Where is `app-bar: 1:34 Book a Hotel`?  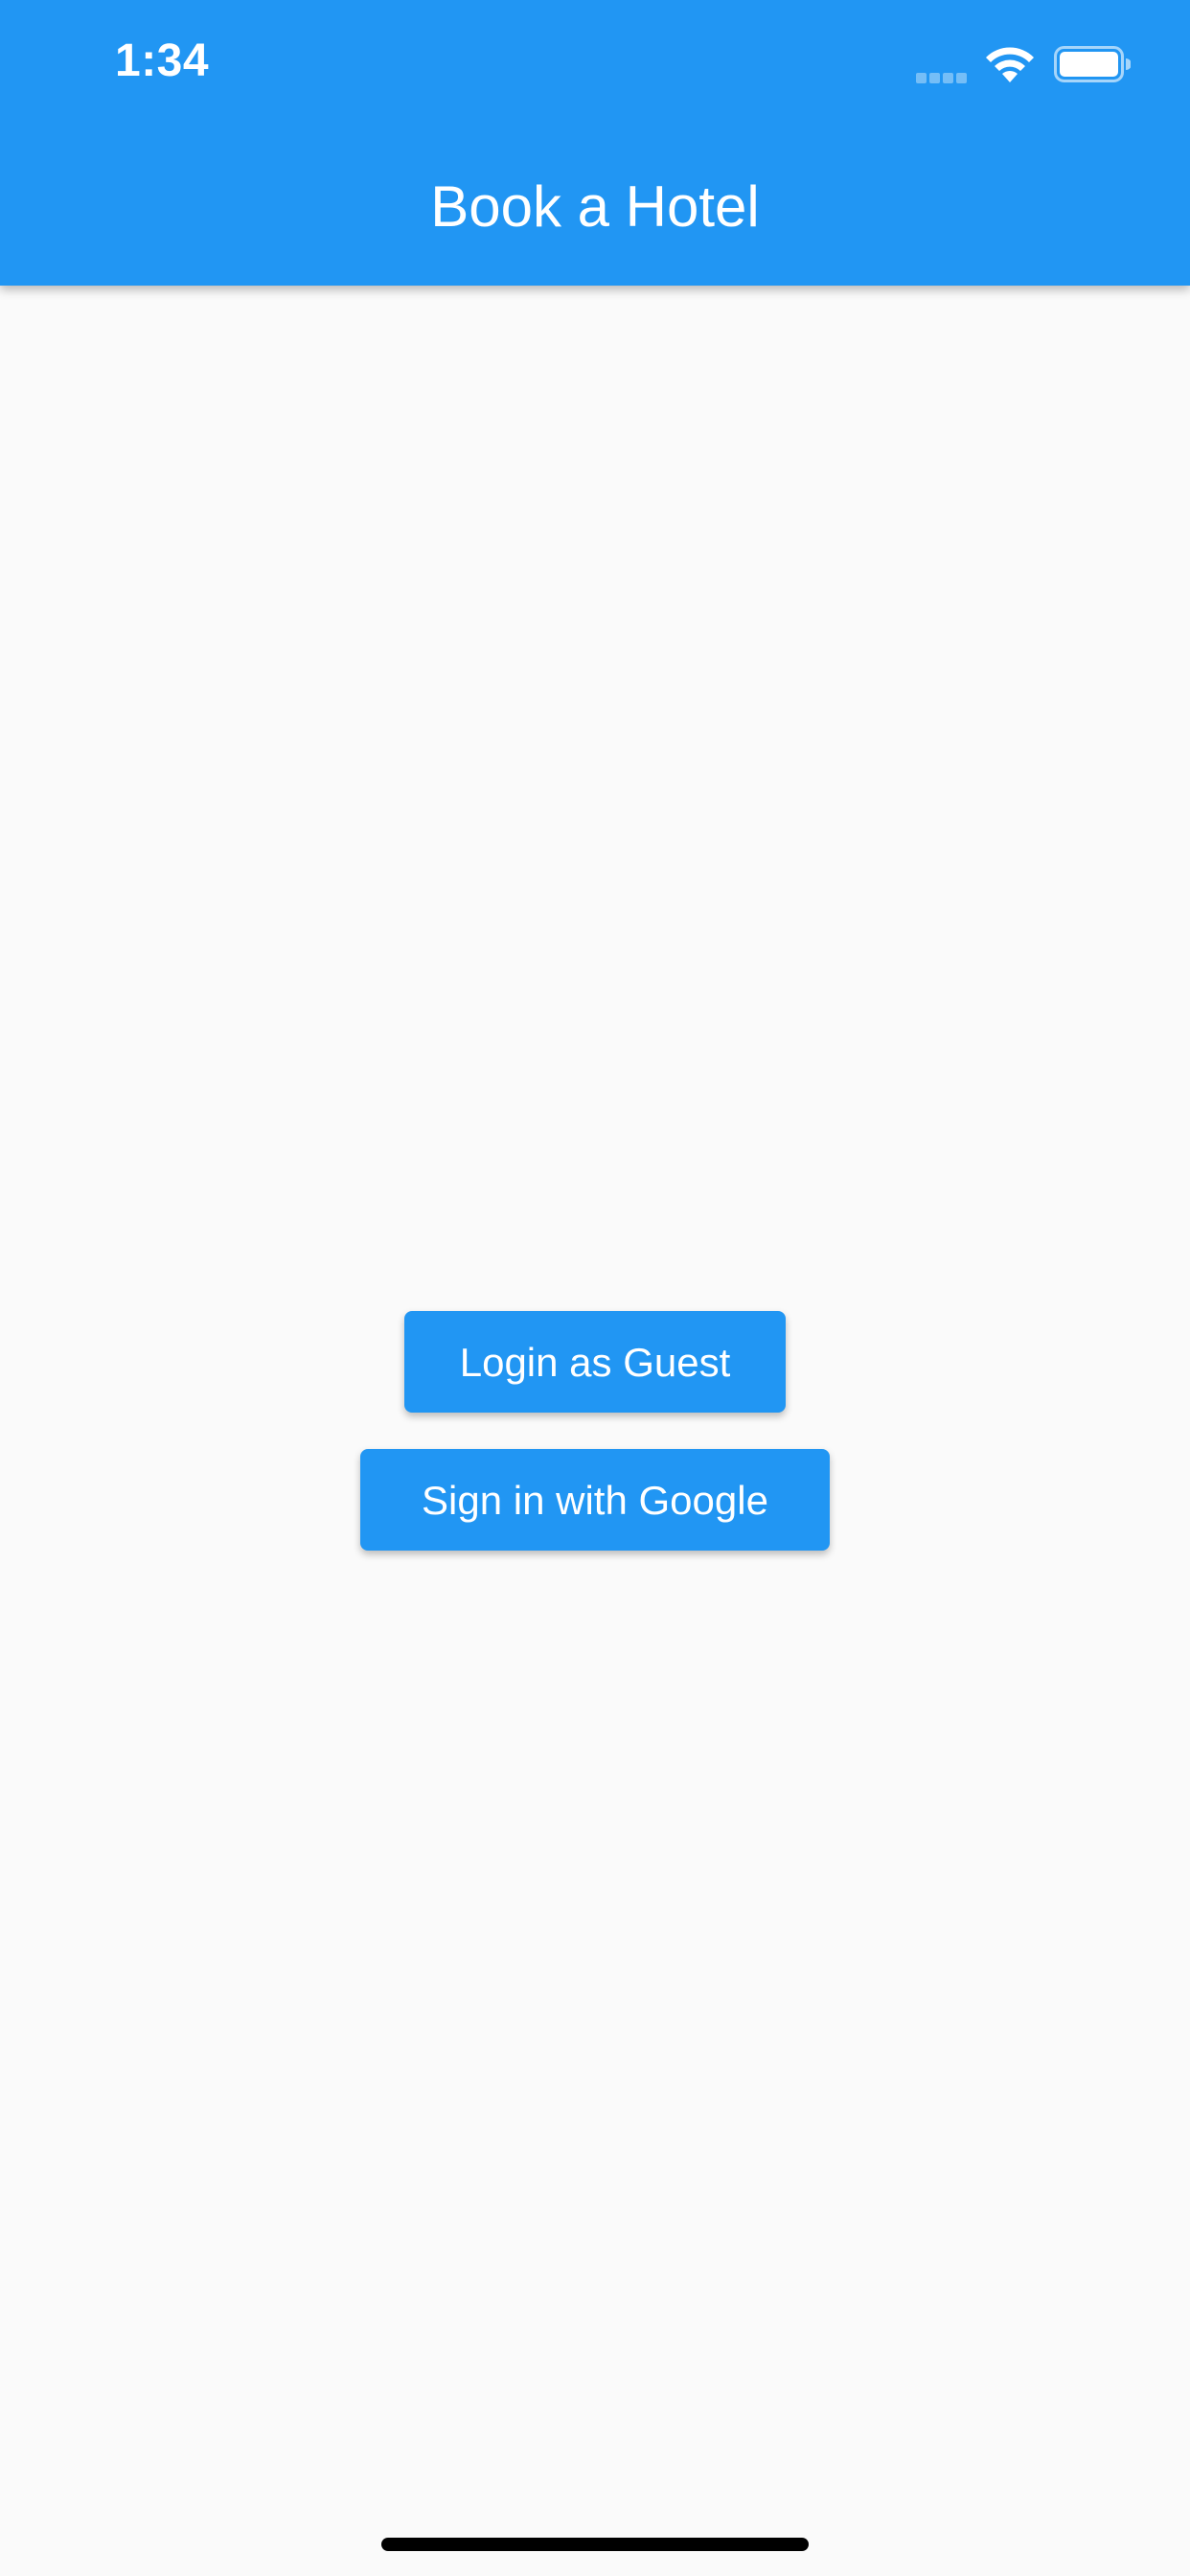 app-bar: 1:34 Book a Hotel is located at coordinates (595, 143).